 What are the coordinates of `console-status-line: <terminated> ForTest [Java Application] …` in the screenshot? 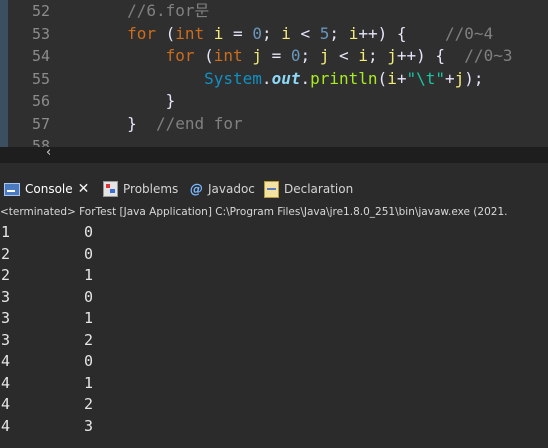 It's located at (274, 214).